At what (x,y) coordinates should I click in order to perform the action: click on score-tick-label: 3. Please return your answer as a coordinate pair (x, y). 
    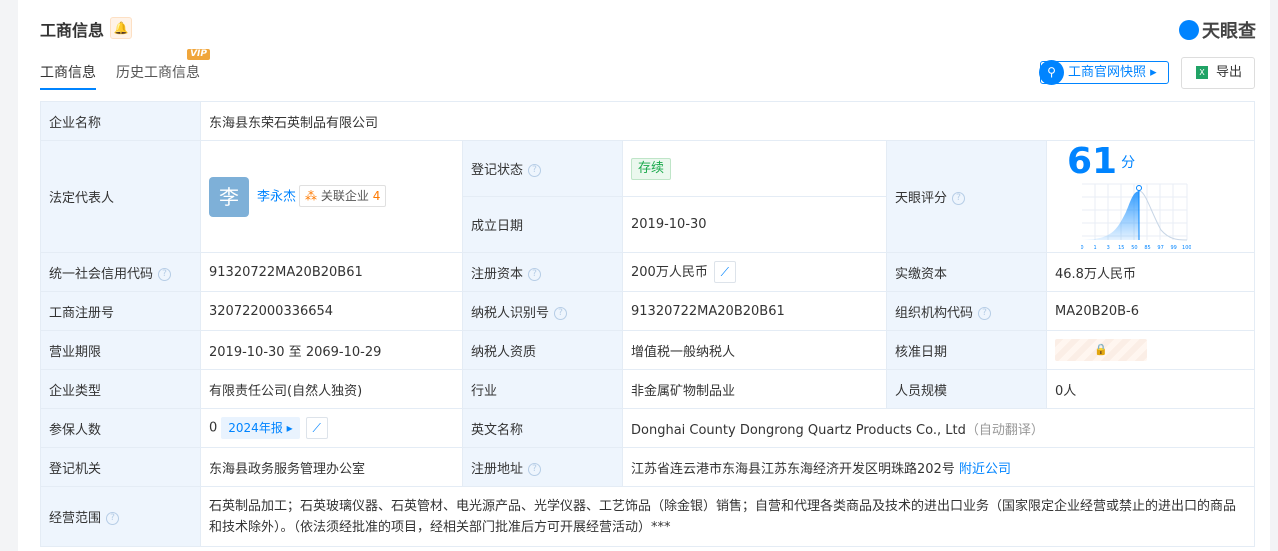
    Looking at the image, I should click on (1108, 248).